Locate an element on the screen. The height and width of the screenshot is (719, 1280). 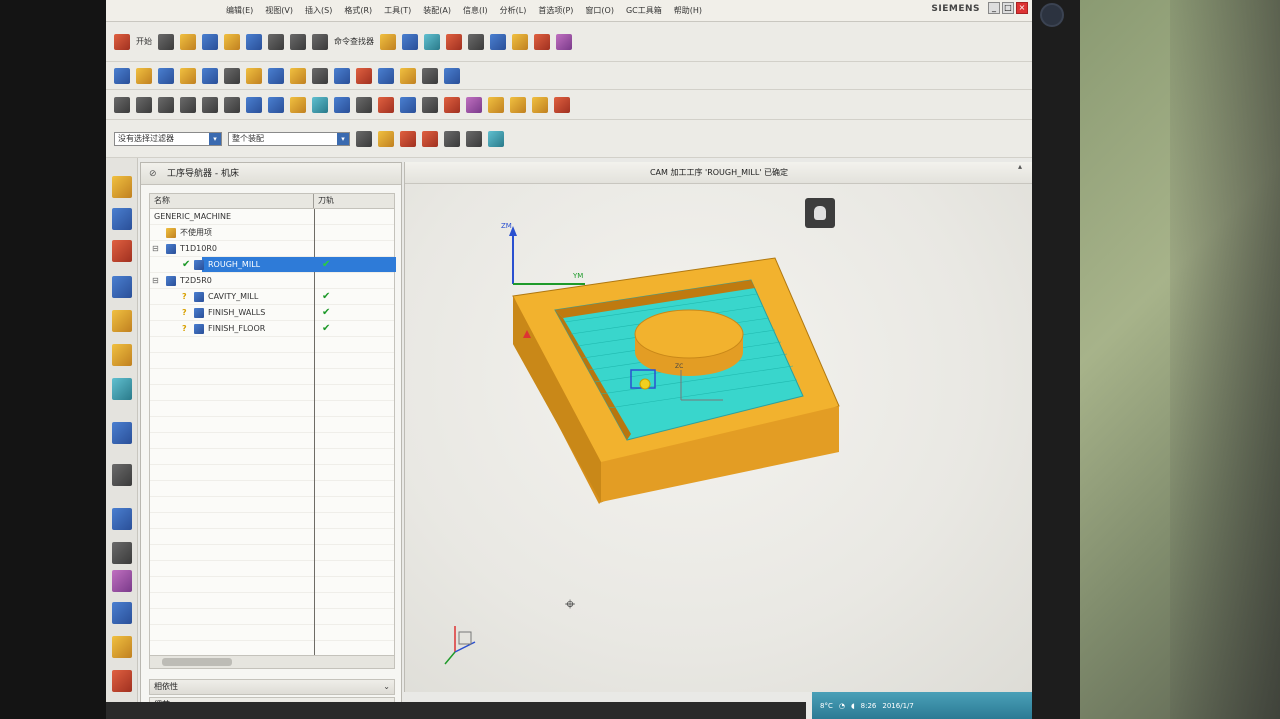
menu-item-edit: 编辑(E) is located at coordinates (239, 10).